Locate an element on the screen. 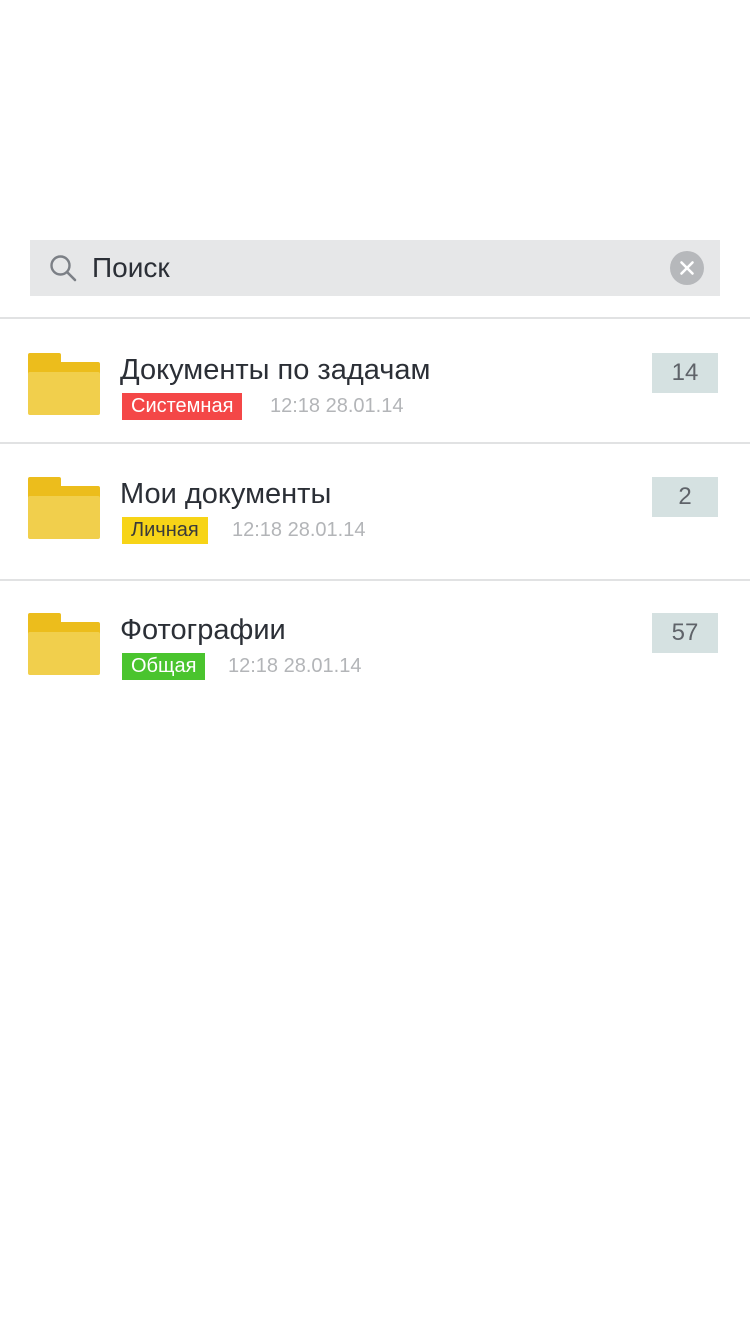 The width and height of the screenshot is (750, 1334). folder-count-badge: 14 is located at coordinates (685, 373).